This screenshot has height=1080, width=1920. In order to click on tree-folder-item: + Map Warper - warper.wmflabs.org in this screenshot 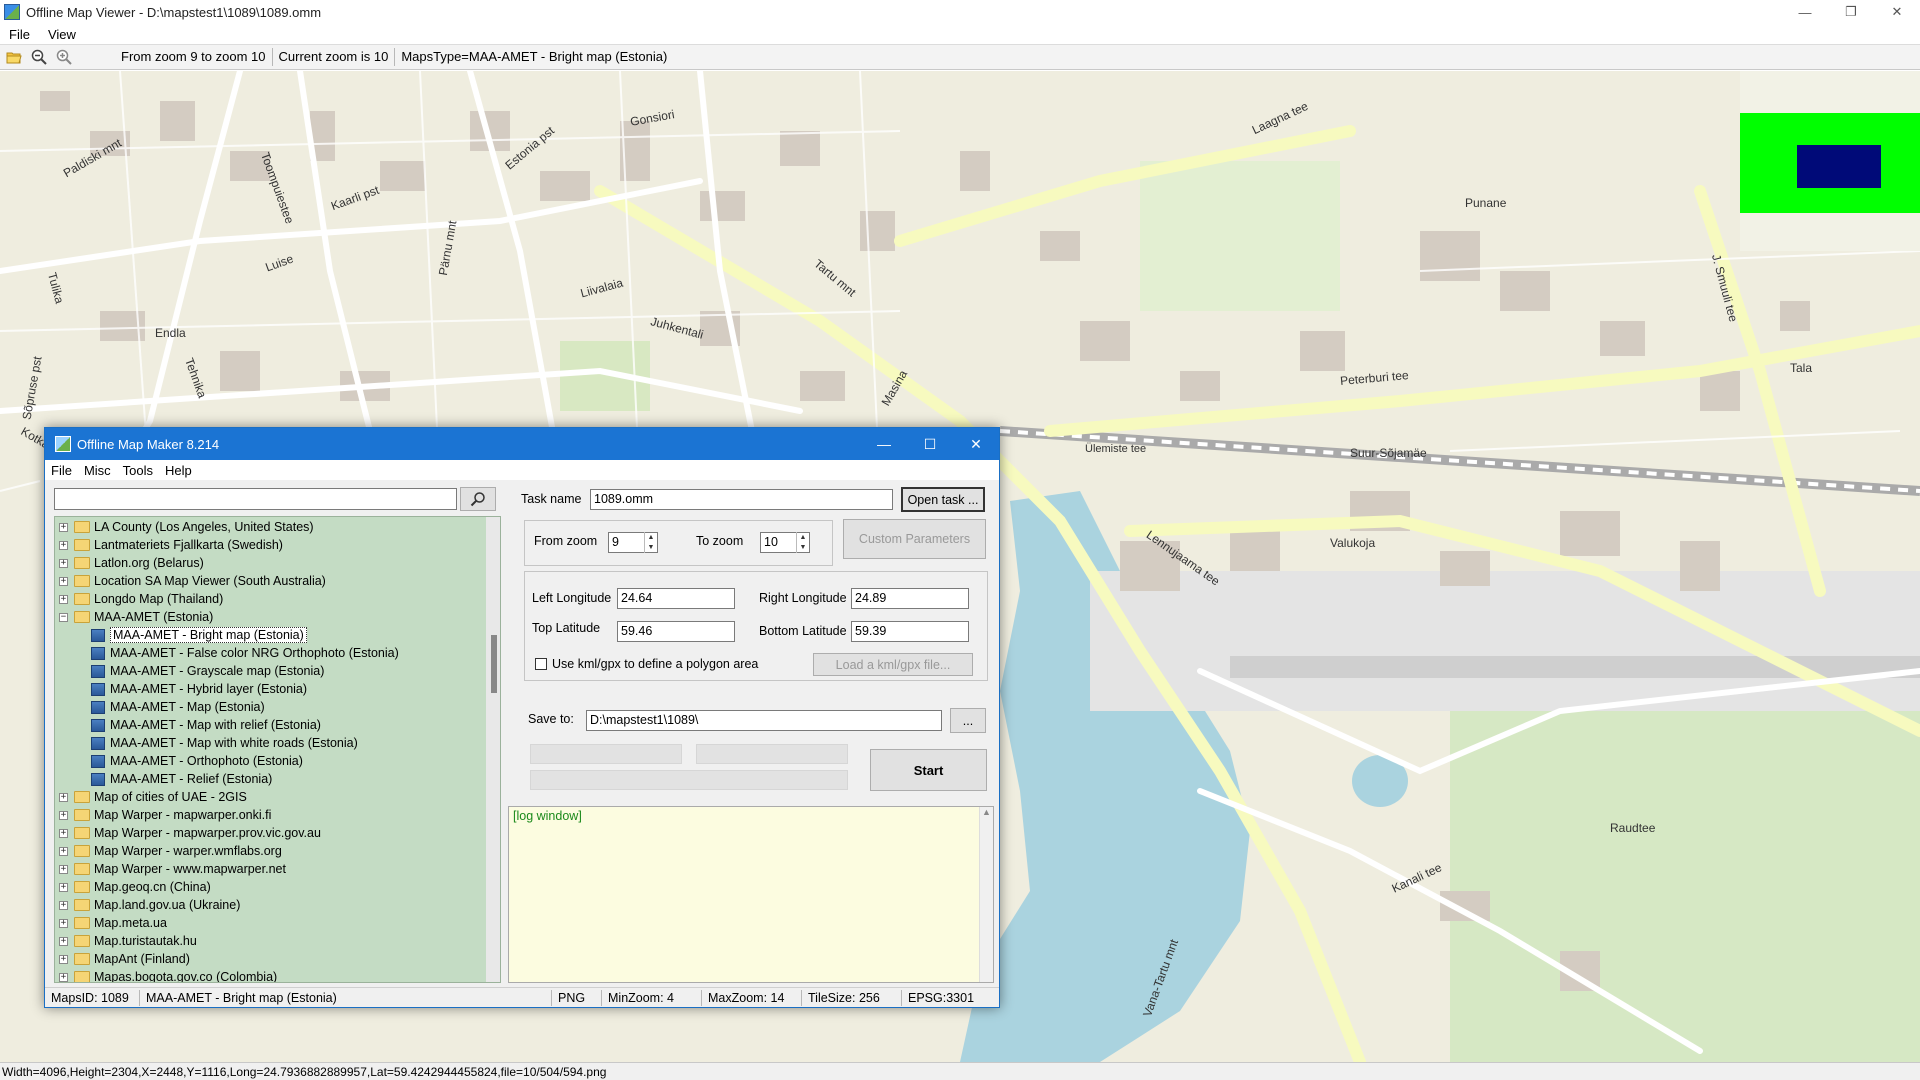, I will do `click(168, 851)`.